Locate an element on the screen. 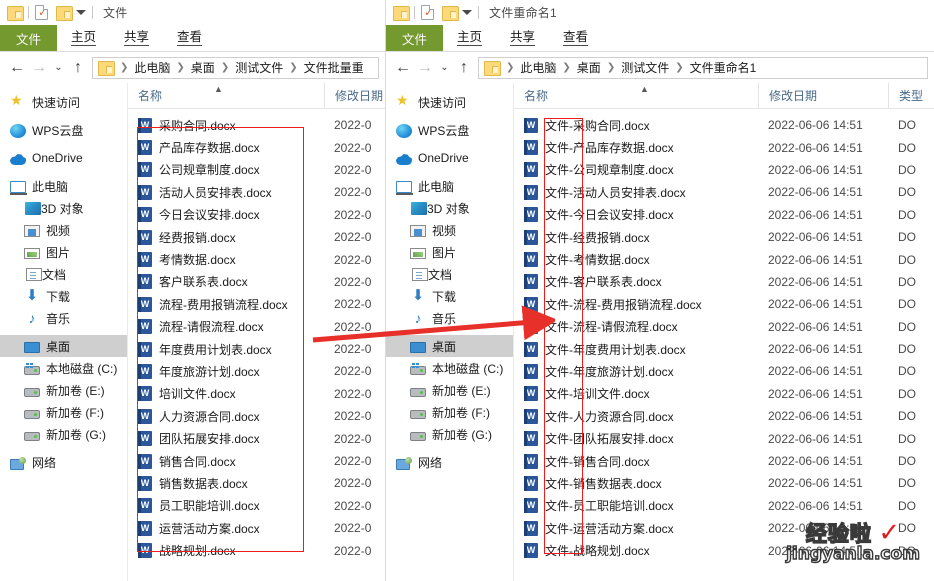  sidebar-item-left-15: 网络 is located at coordinates (63, 462).